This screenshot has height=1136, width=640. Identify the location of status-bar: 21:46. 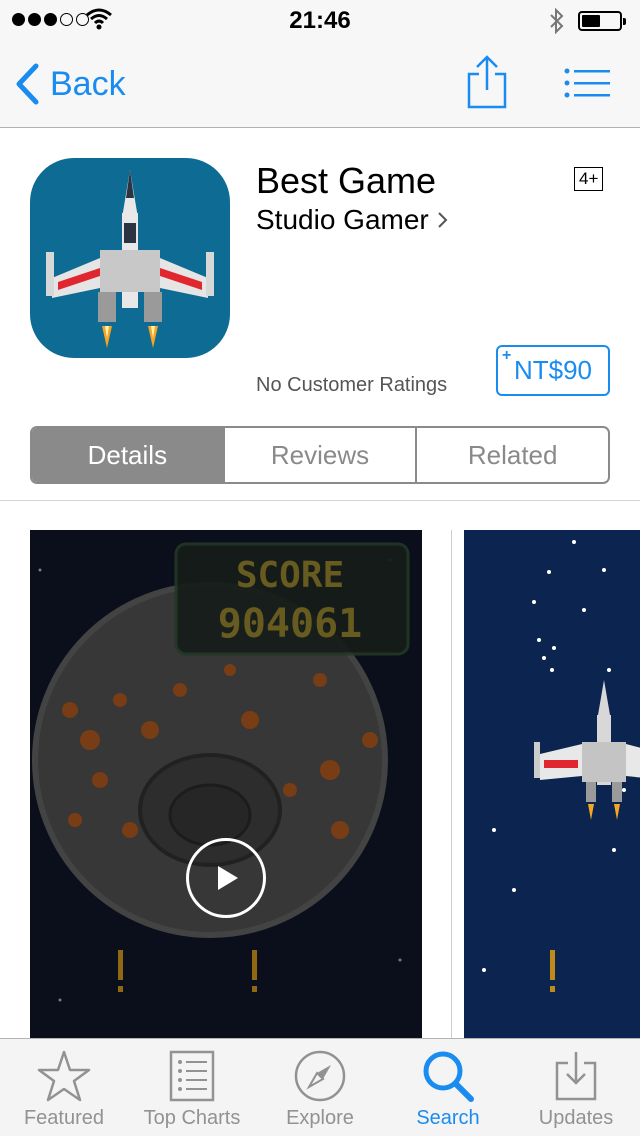
(320, 20).